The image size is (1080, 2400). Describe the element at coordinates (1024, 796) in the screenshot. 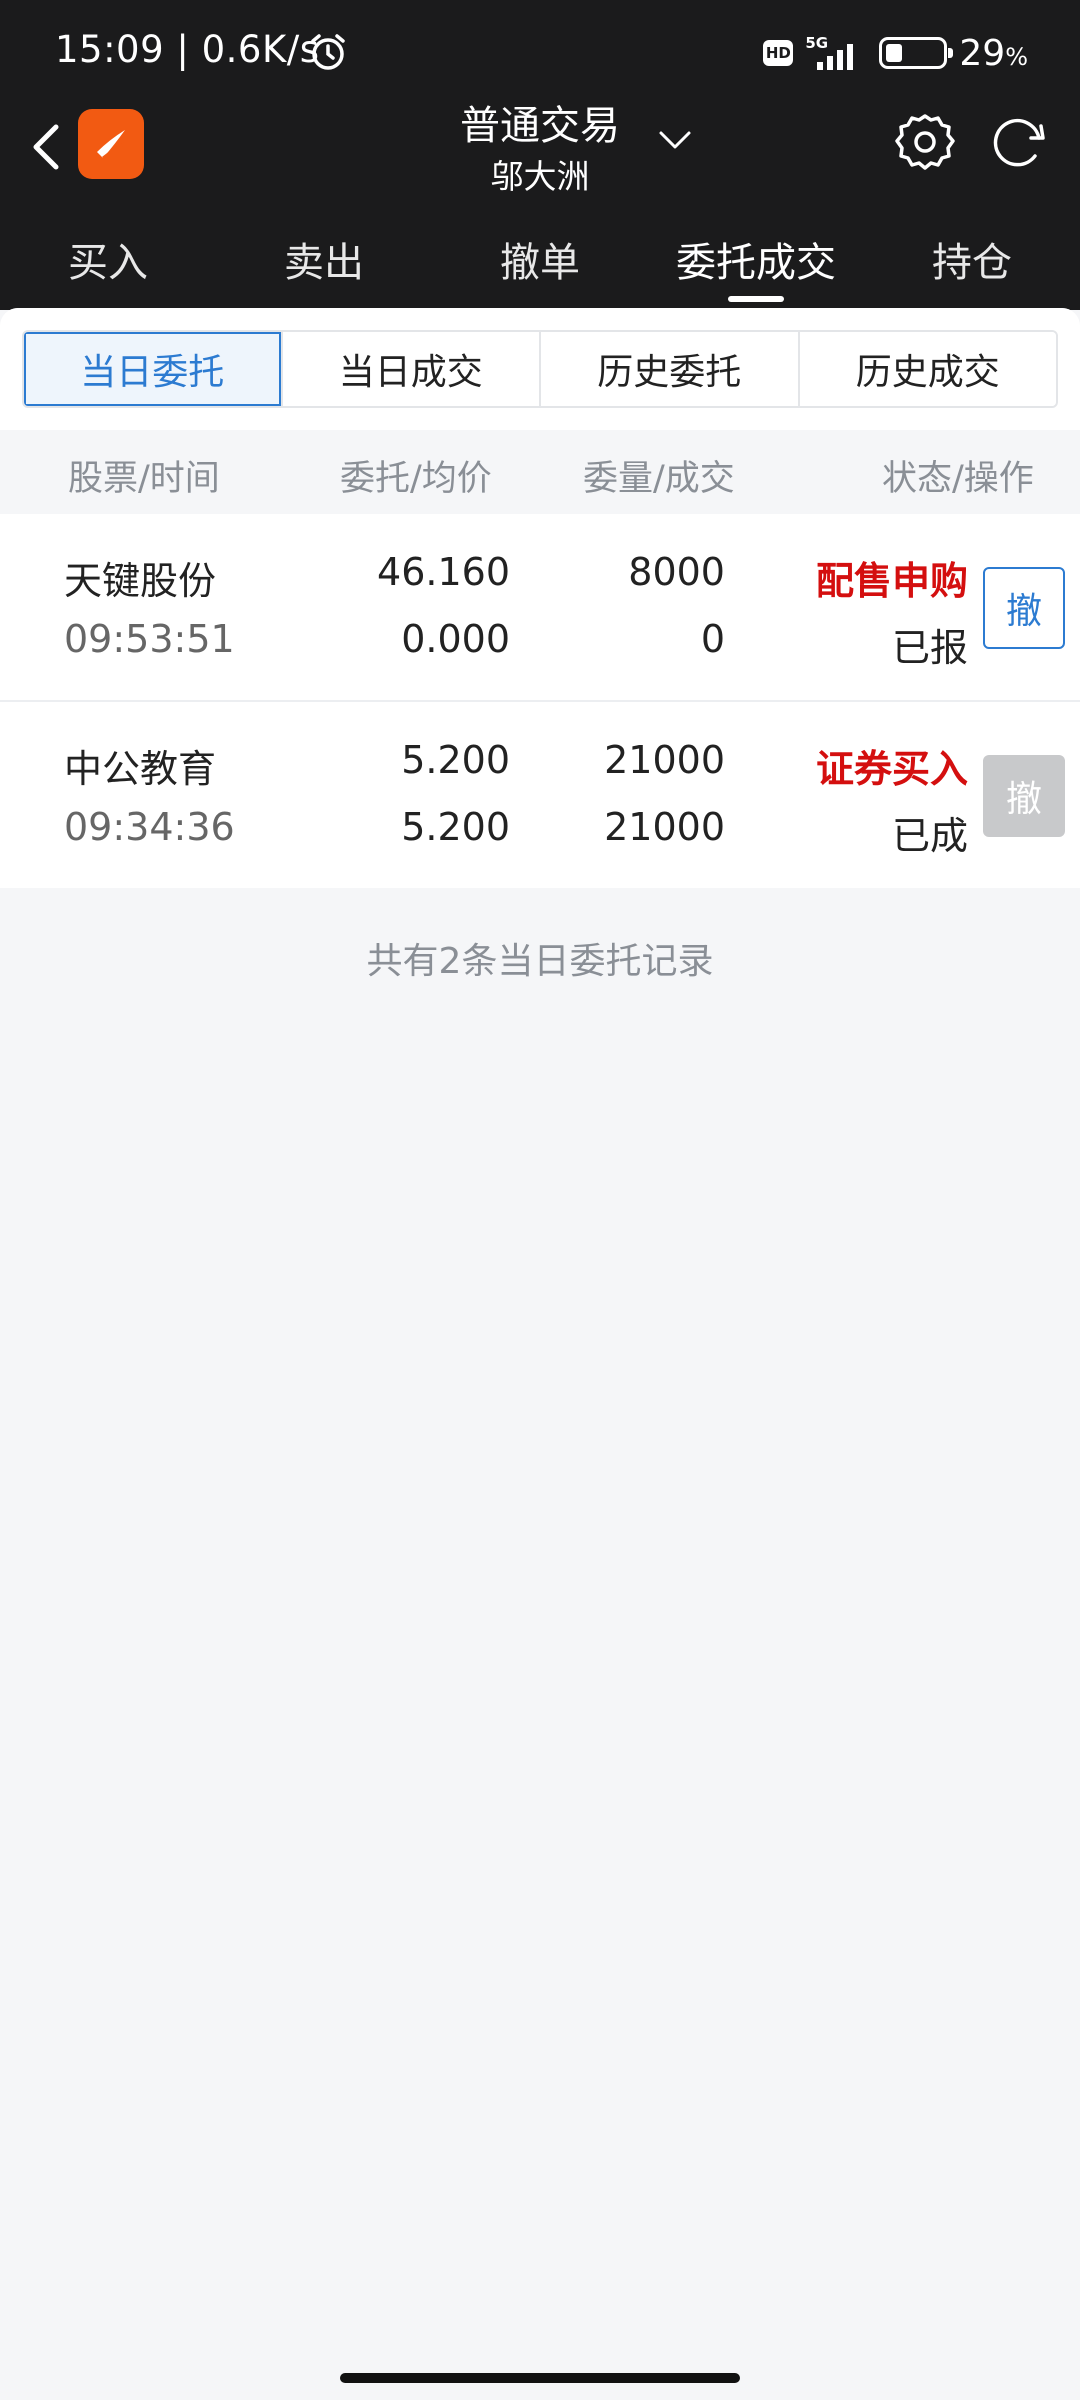

I see `cancel-order-button-disabled: 撤` at that location.